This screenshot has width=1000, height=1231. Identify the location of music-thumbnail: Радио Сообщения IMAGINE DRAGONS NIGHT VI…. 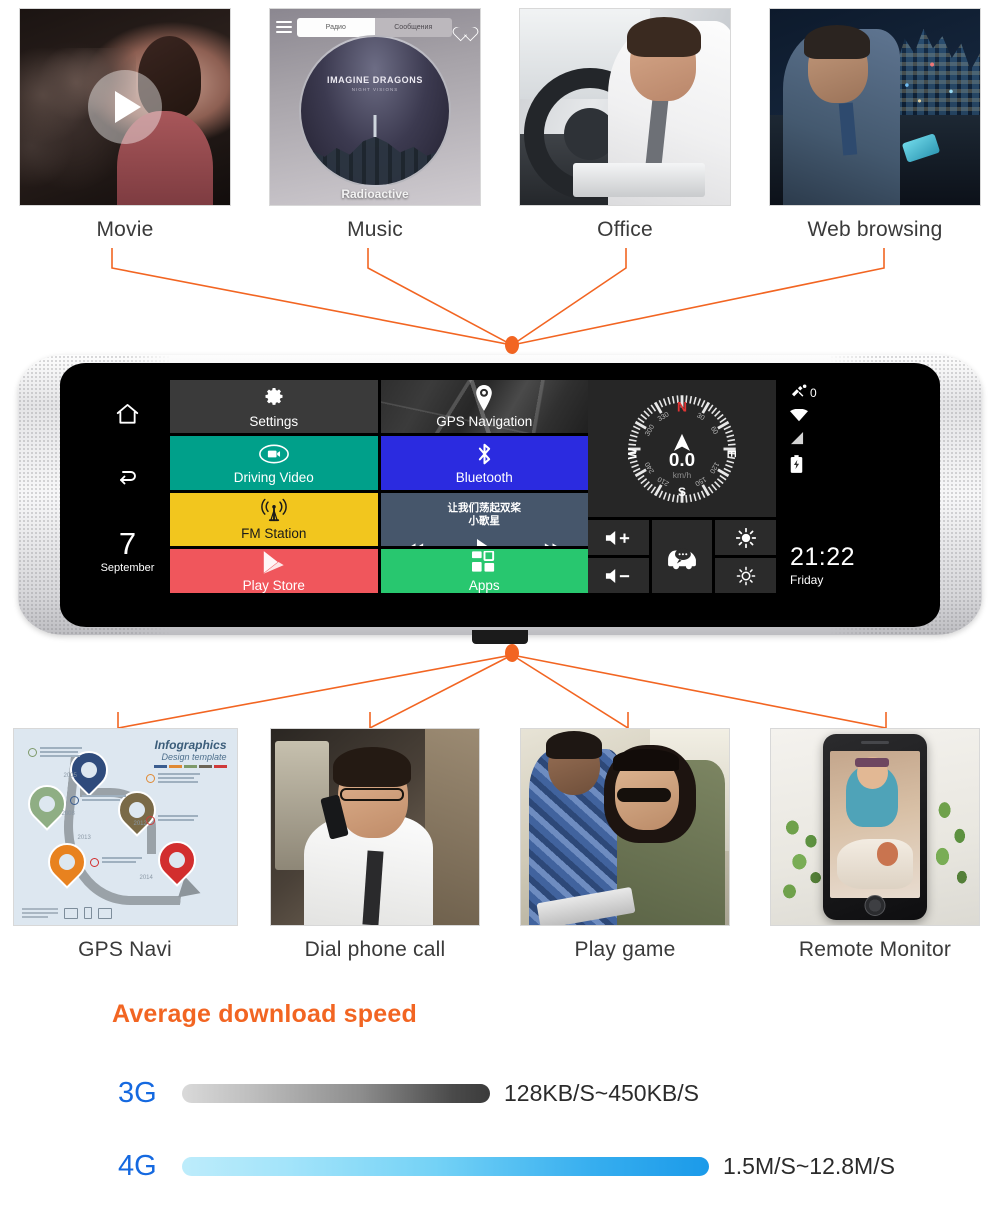
(375, 107).